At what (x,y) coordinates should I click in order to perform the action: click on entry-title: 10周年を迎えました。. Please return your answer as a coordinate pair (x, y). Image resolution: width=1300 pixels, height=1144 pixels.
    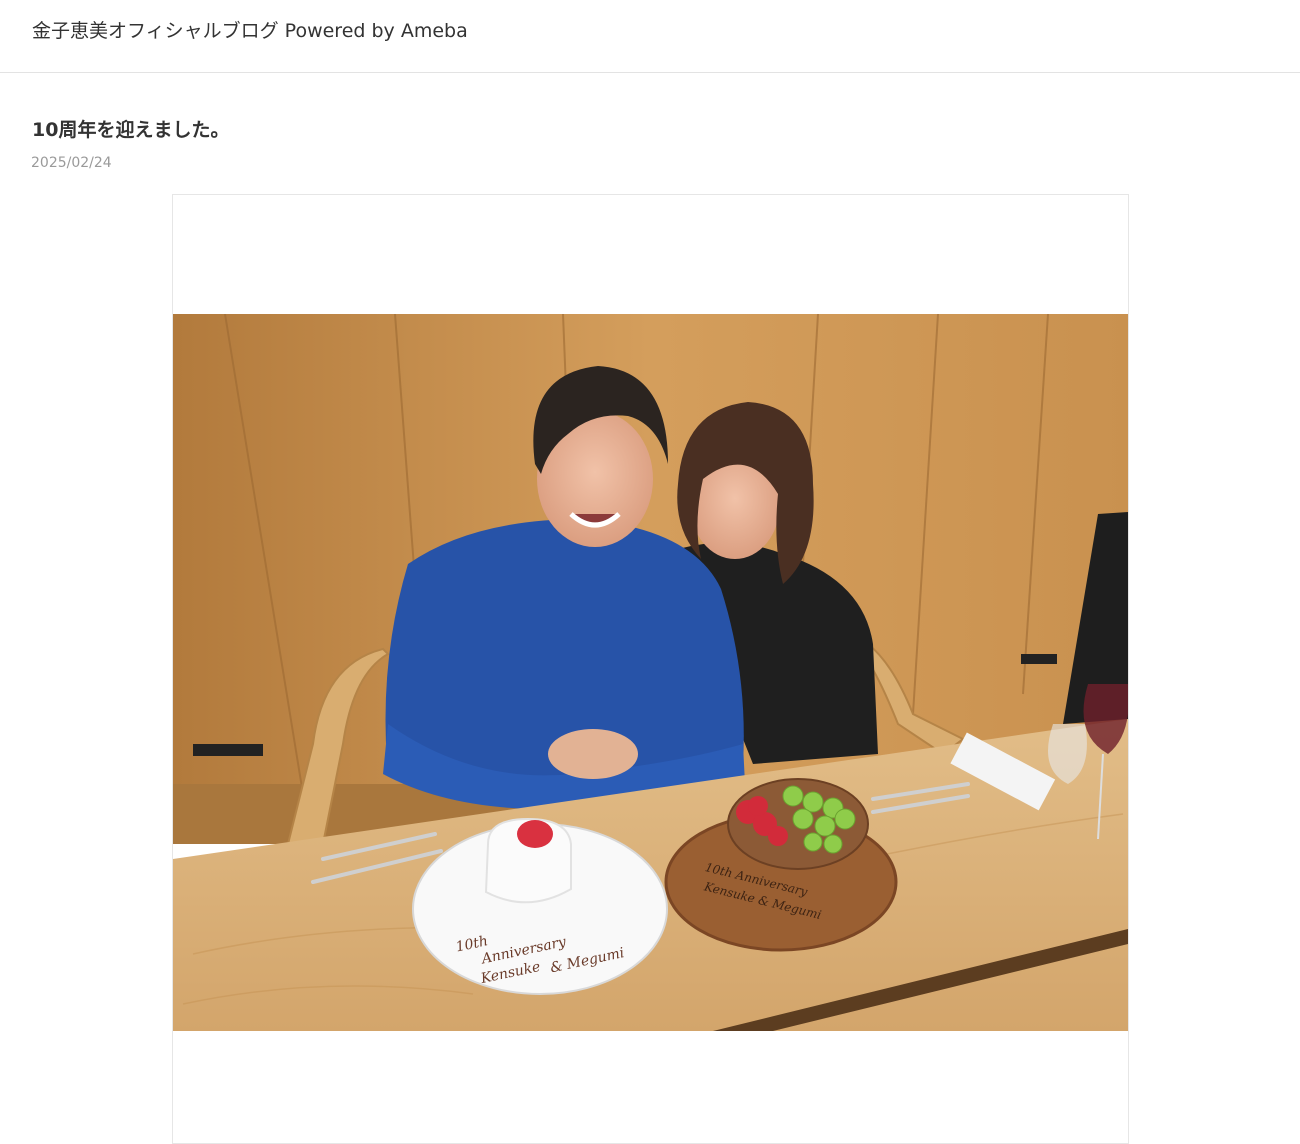
    Looking at the image, I should click on (130, 128).